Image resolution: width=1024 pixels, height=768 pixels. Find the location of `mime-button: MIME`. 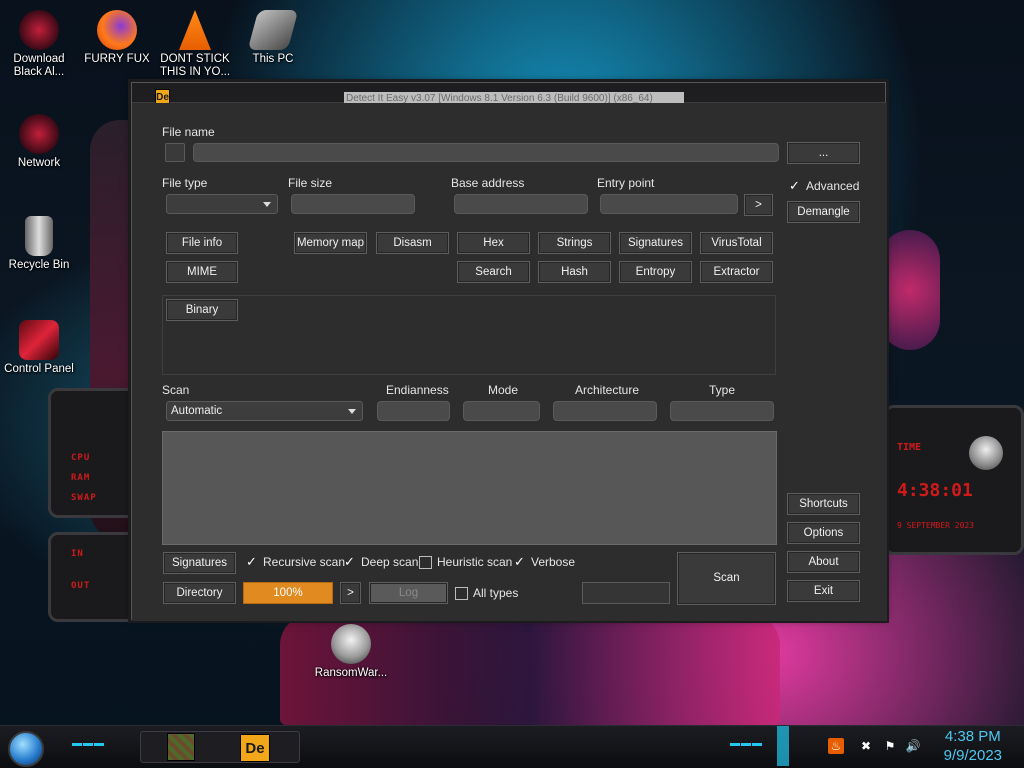

mime-button: MIME is located at coordinates (202, 272).